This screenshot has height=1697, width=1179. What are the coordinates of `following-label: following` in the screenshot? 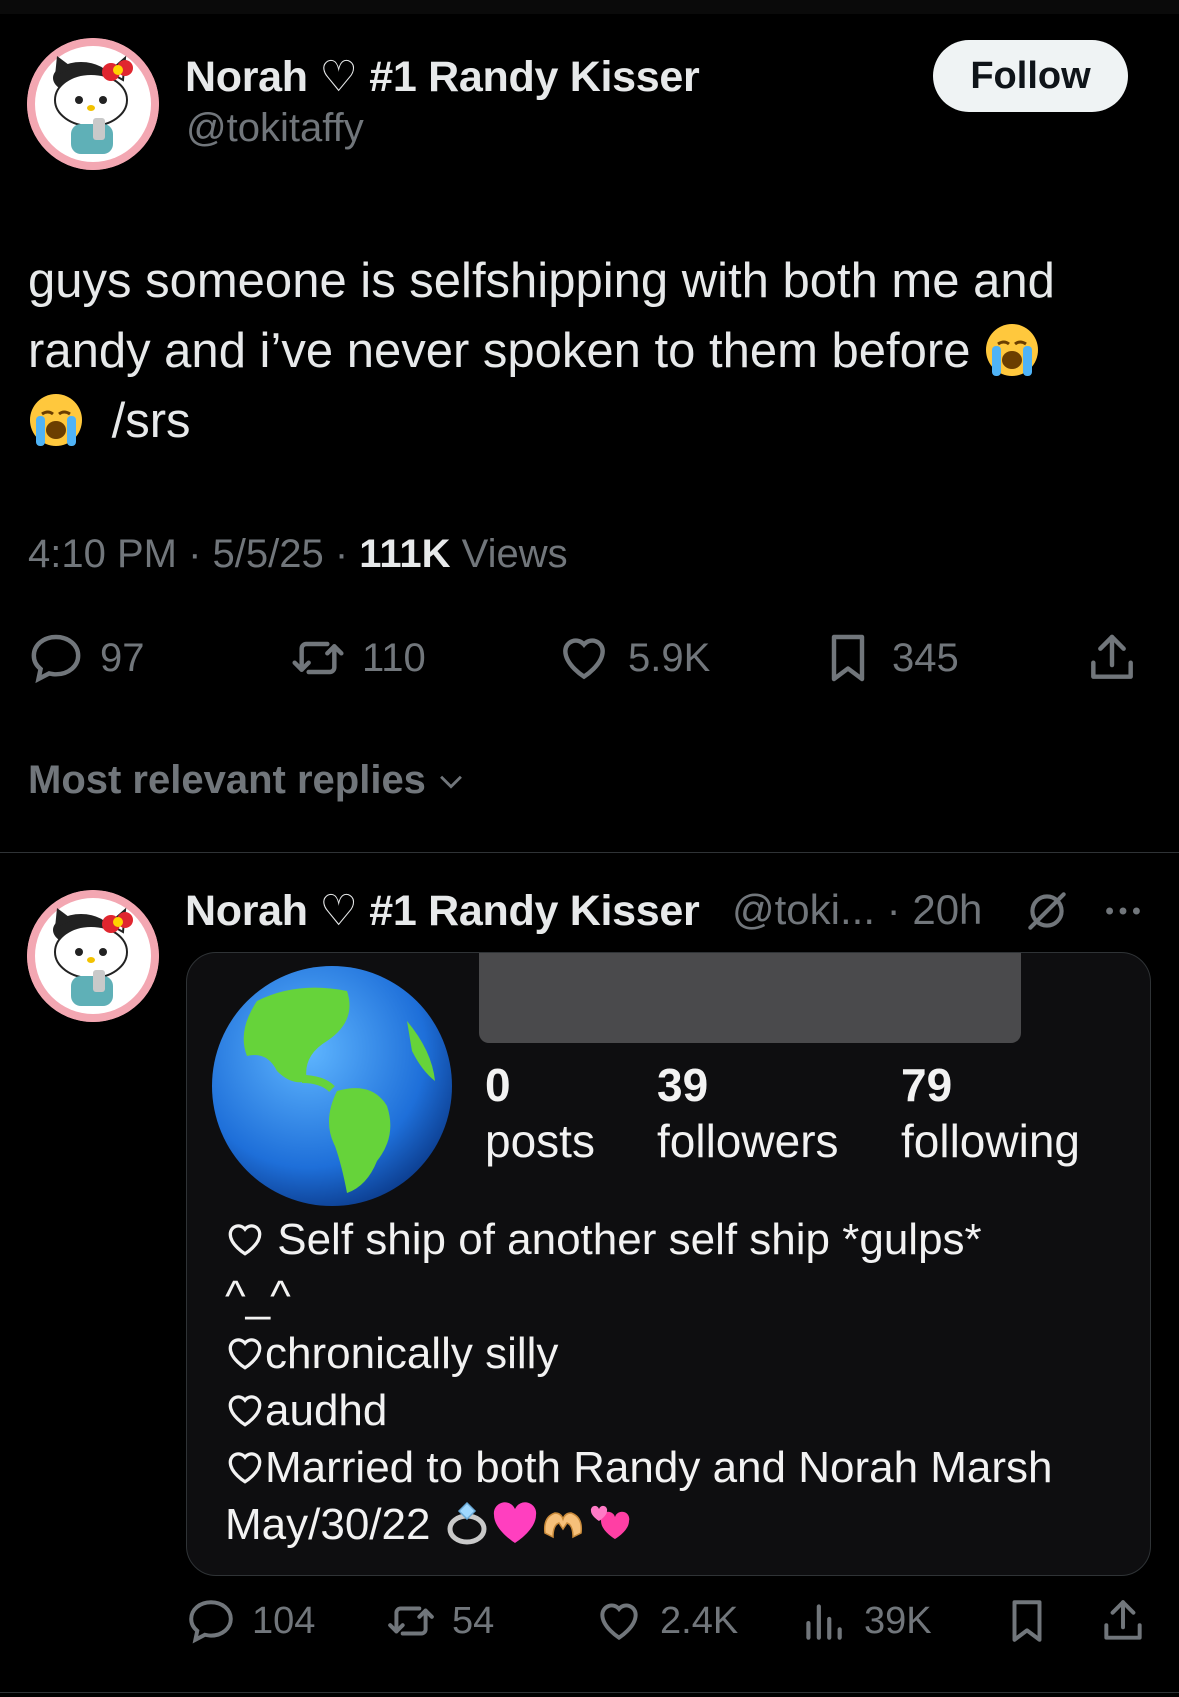 It's located at (990, 1141).